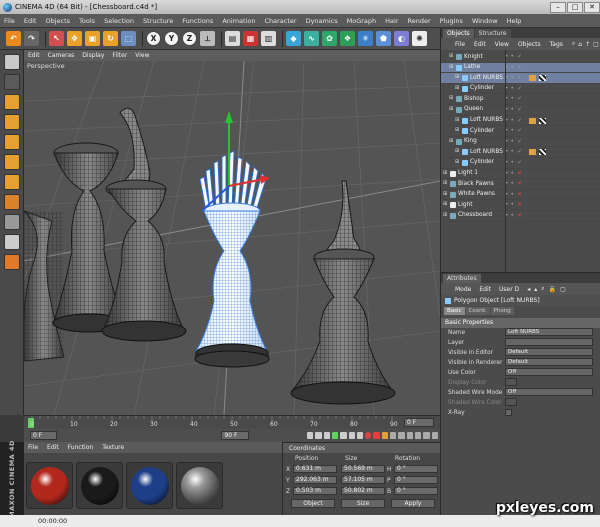 The width and height of the screenshot is (600, 527). What do you see at coordinates (362, 21) in the screenshot?
I see `menu-mograph: MoGraph` at bounding box center [362, 21].